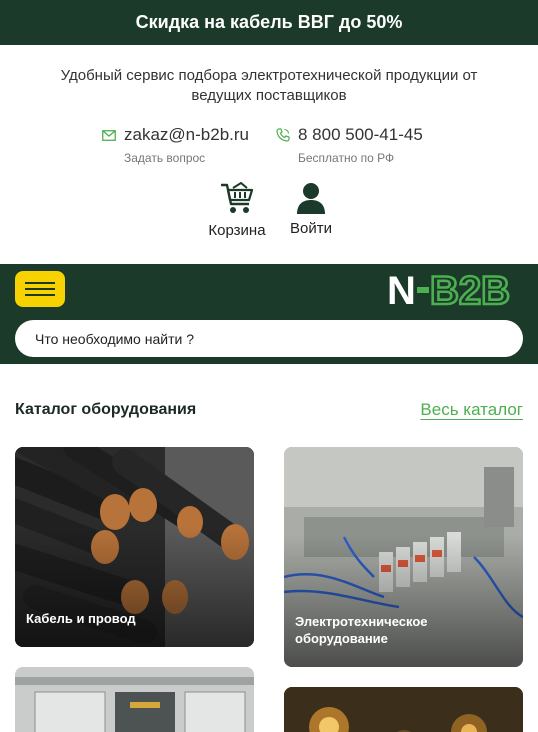 The image size is (538, 732). I want to click on catalog-title: Каталог оборудования, so click(106, 409).